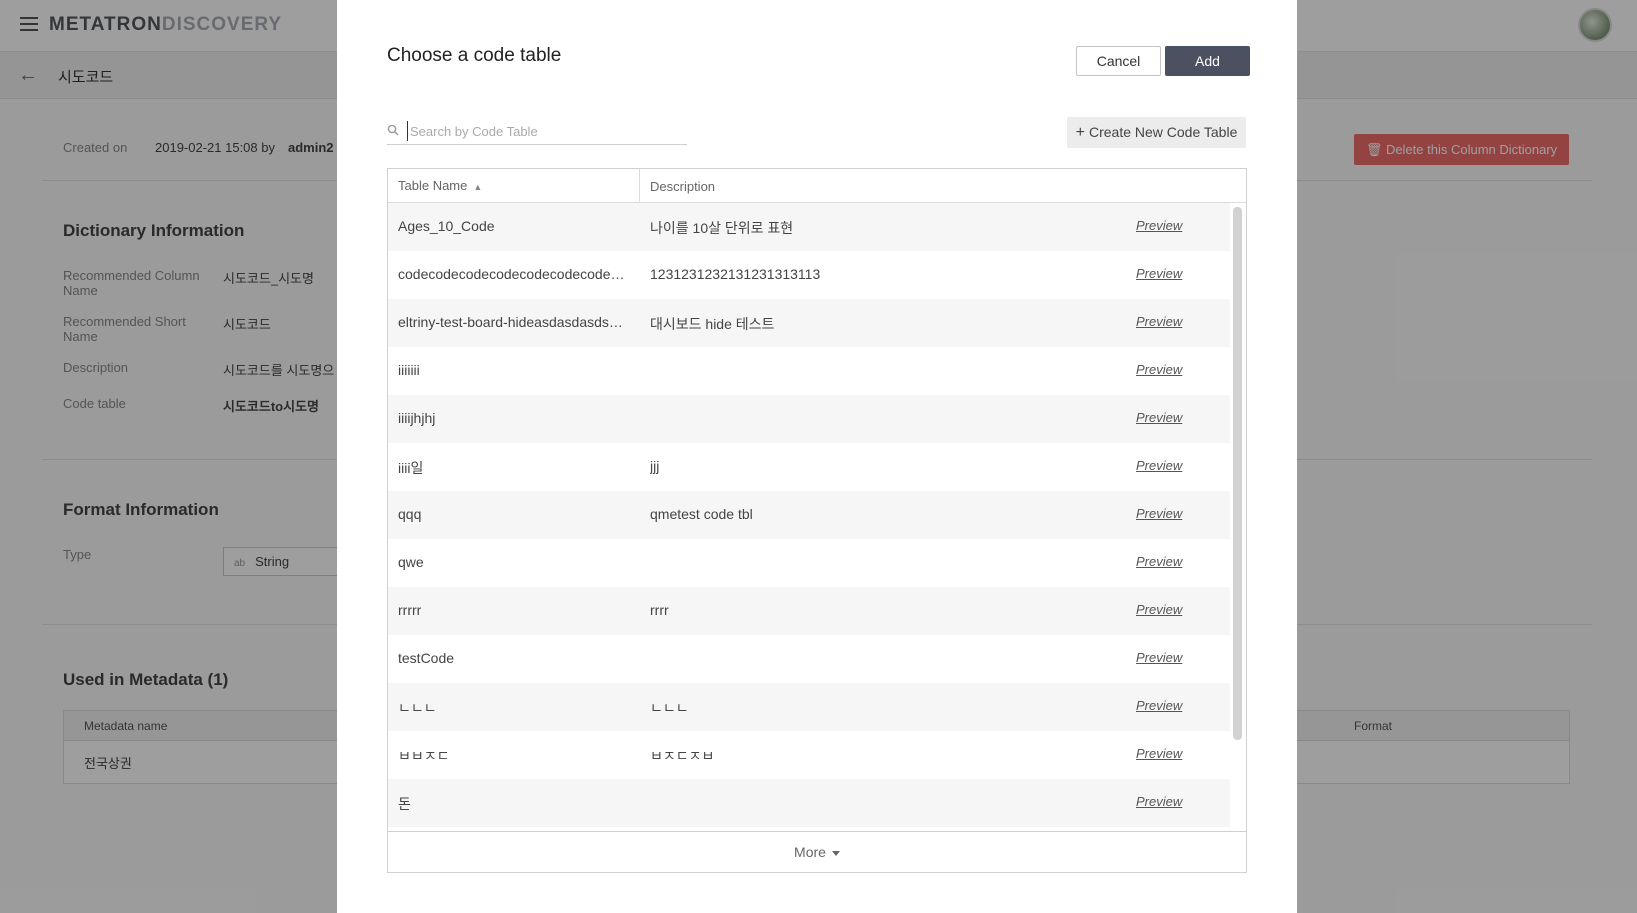  Describe the element at coordinates (659, 610) in the screenshot. I see `description-cell: rrrr` at that location.